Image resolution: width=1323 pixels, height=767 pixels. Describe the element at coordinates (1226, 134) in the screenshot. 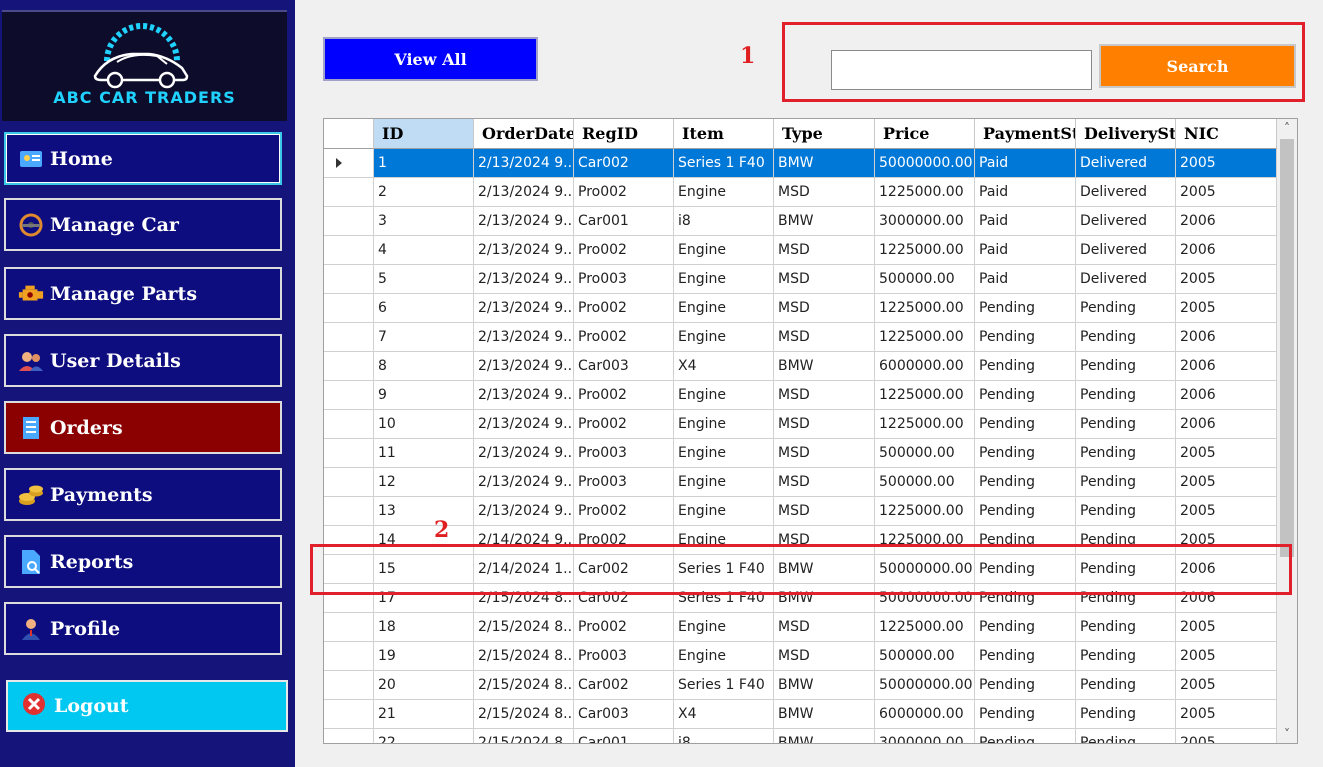

I see `column-header: NIC` at that location.